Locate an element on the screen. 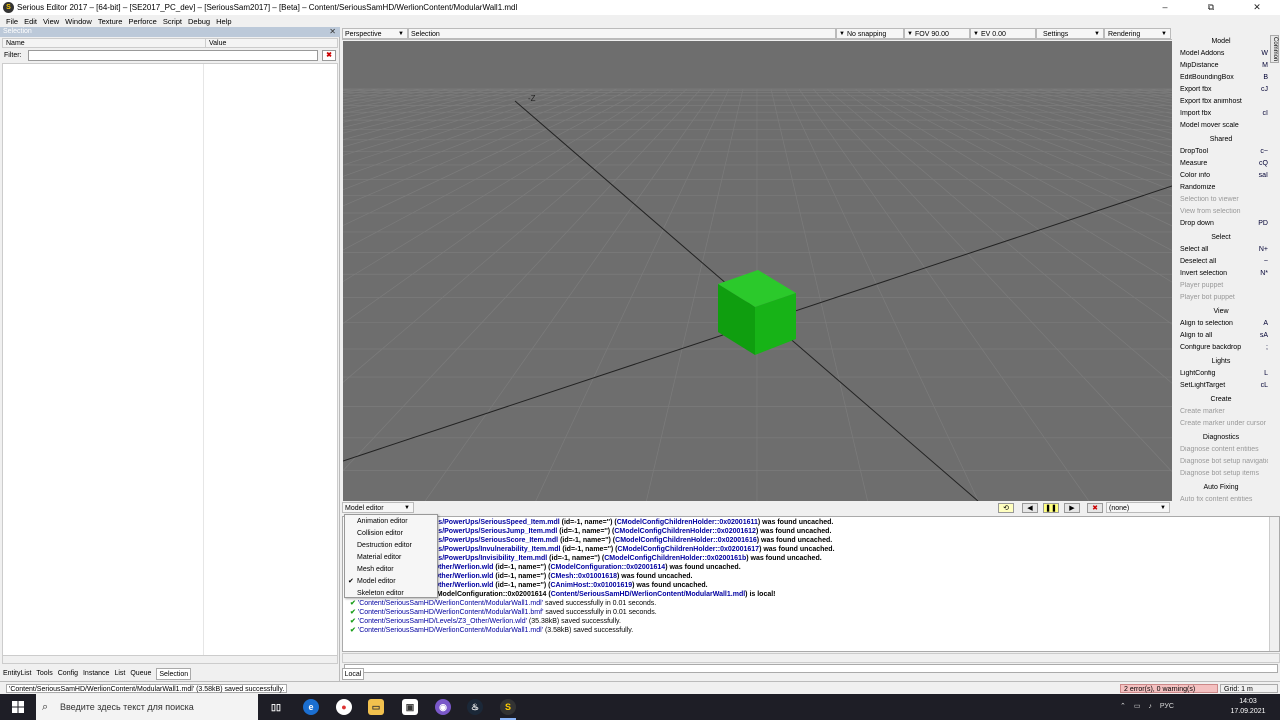  discord-icon: ◉ is located at coordinates (443, 707).